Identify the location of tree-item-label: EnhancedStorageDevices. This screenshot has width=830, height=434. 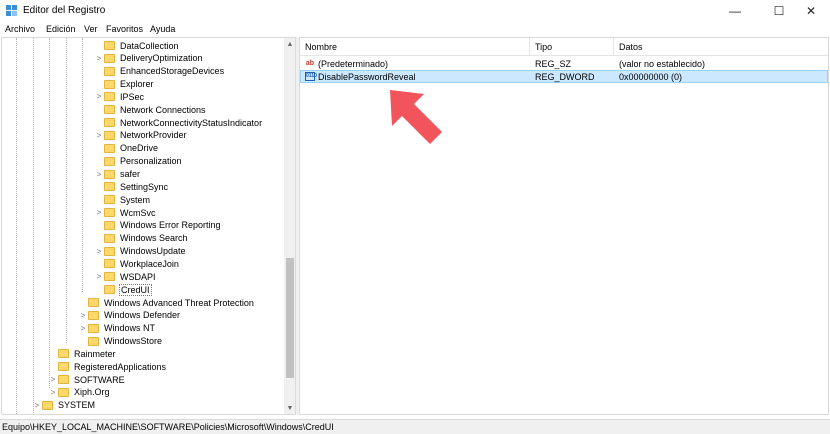
(172, 71).